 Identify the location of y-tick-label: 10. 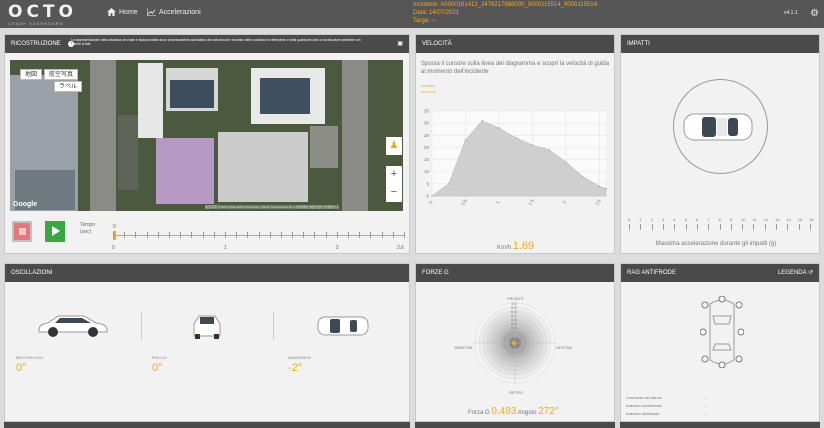
(427, 171).